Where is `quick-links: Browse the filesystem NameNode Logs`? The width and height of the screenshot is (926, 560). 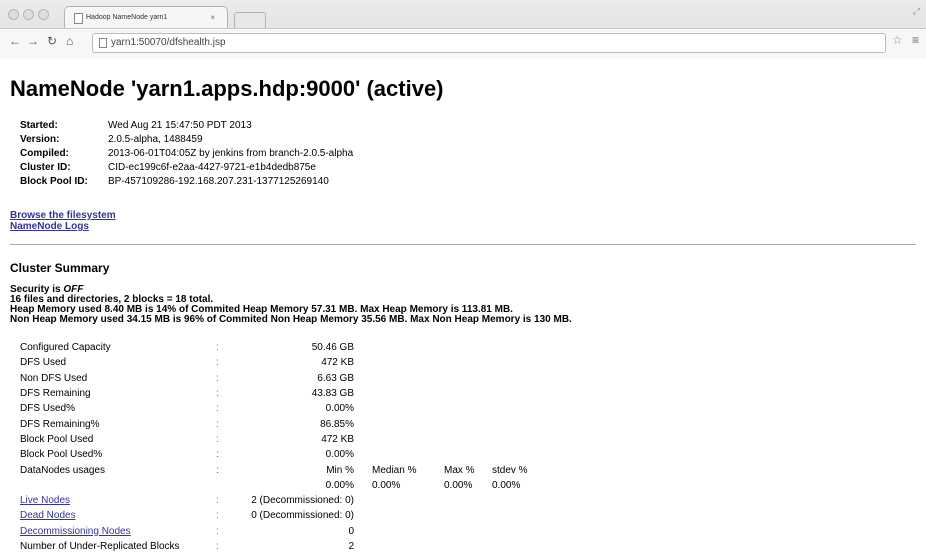
quick-links: Browse the filesystem NameNode Logs is located at coordinates (63, 221).